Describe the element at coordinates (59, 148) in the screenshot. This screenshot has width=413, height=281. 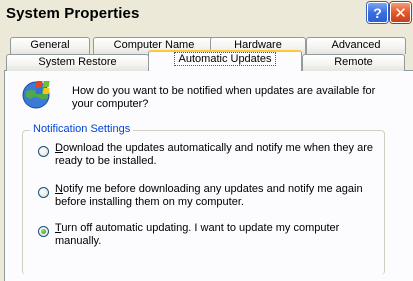
I see `accelerator-key: D` at that location.